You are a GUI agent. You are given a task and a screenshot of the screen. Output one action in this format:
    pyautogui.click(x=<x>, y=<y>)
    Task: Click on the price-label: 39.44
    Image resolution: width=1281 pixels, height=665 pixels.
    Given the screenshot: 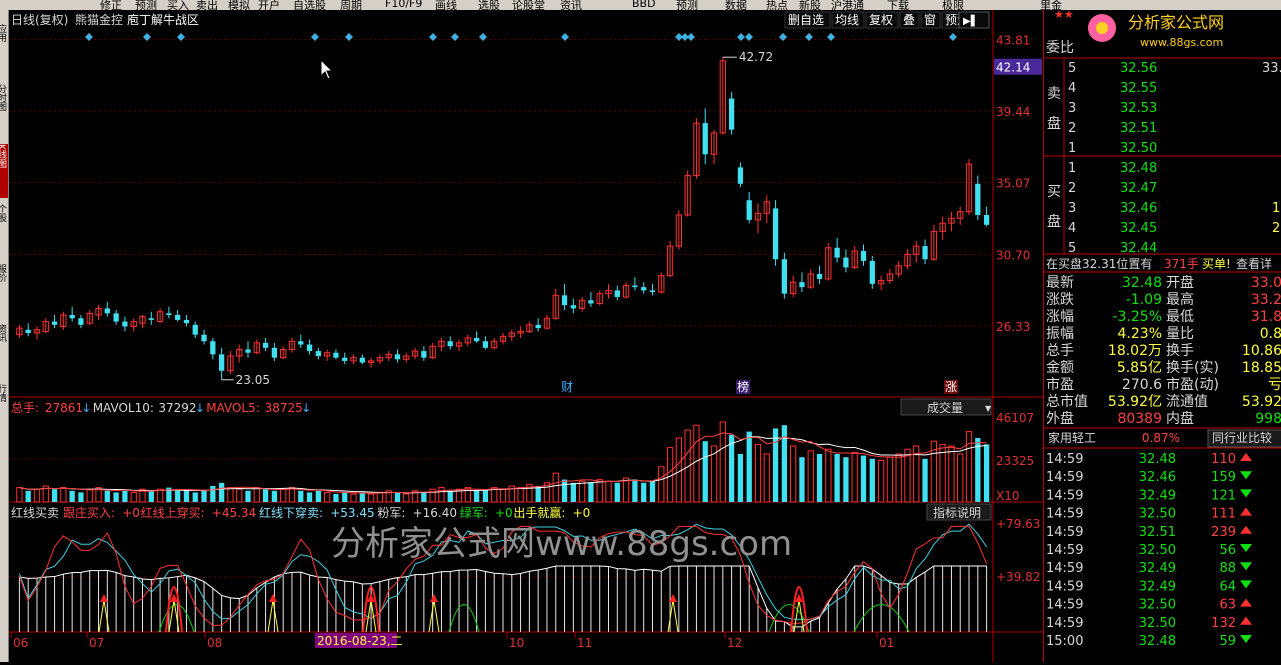 What is the action you would take?
    pyautogui.click(x=1013, y=112)
    